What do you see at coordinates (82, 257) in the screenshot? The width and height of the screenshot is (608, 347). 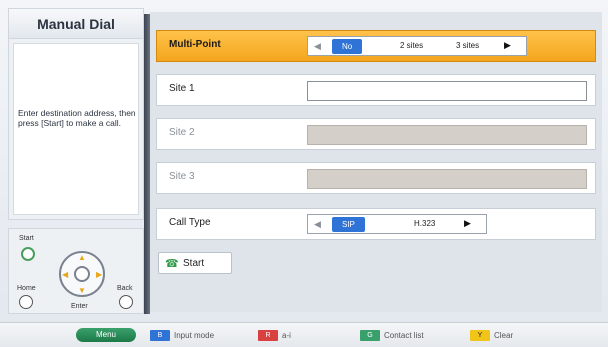 I see `arrow-up-icon: ▲` at bounding box center [82, 257].